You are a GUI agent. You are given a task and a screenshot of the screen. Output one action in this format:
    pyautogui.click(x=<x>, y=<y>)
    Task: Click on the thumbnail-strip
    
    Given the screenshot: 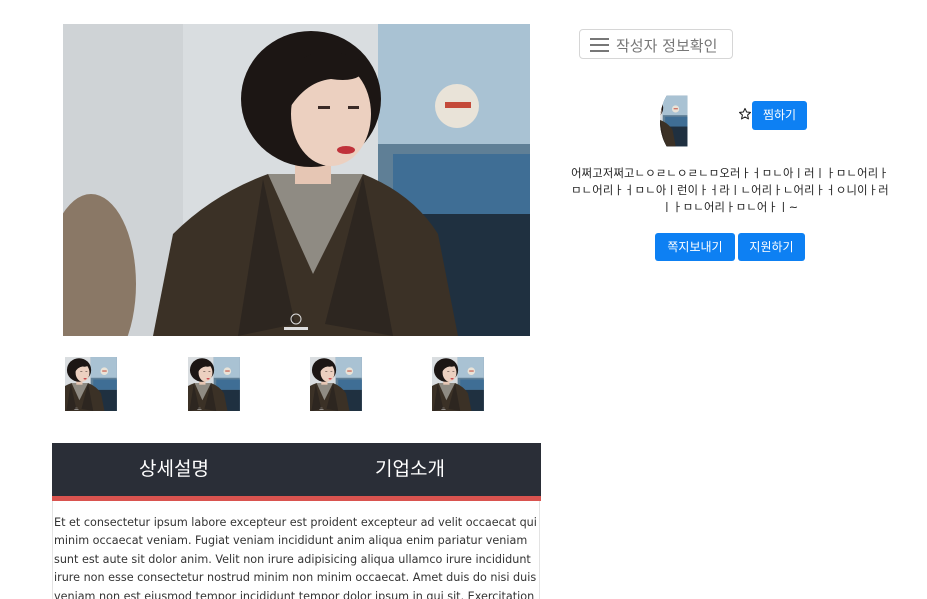 What is the action you would take?
    pyautogui.click(x=295, y=384)
    